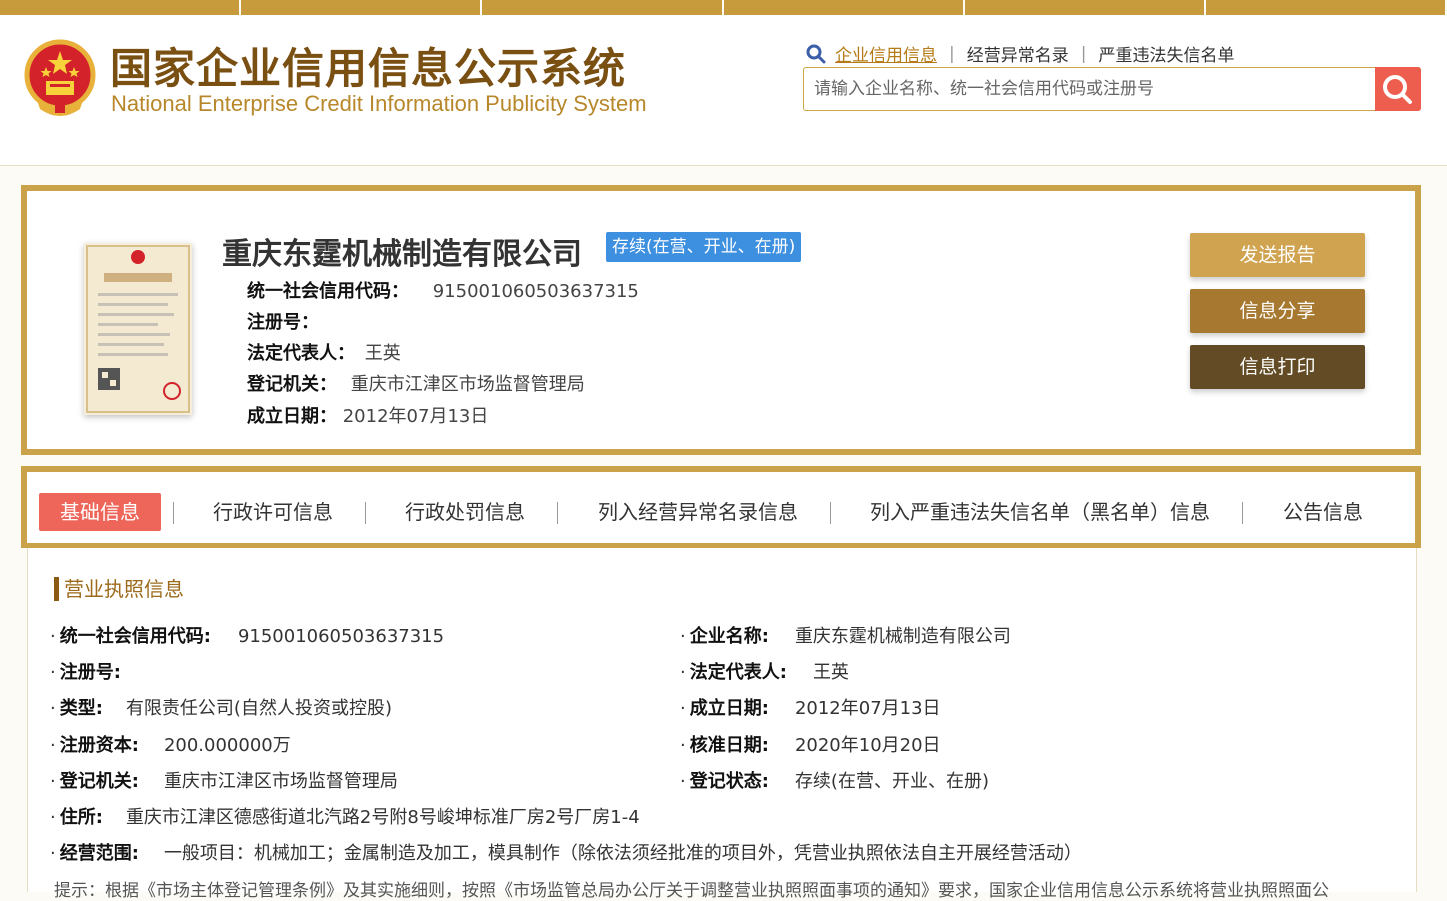 This screenshot has height=901, width=1447. What do you see at coordinates (90, 672) in the screenshot?
I see `field-label: 注册号:` at bounding box center [90, 672].